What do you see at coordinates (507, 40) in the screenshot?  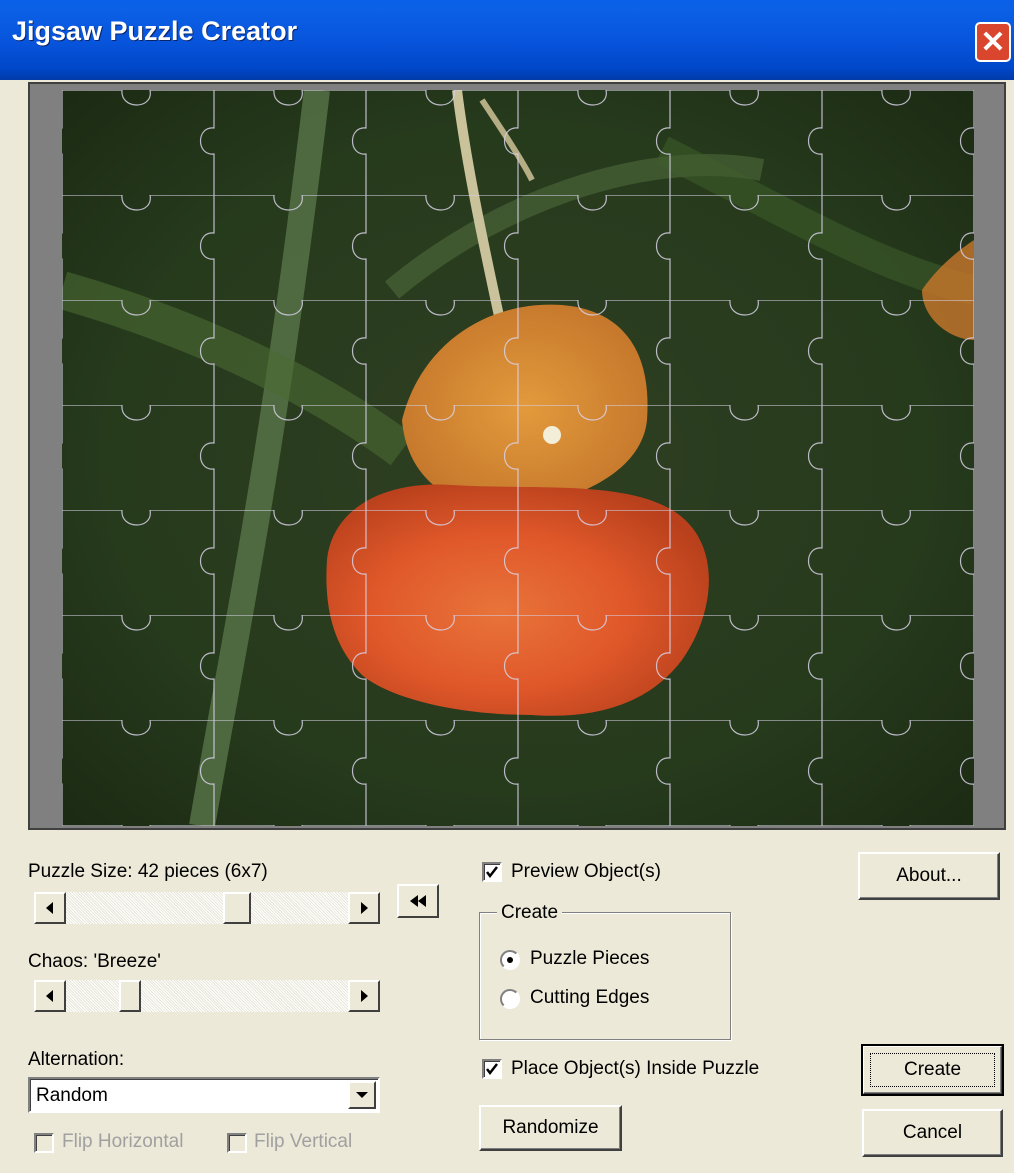 I see `title-bar: Jigsaw Puzzle Creator ✕` at bounding box center [507, 40].